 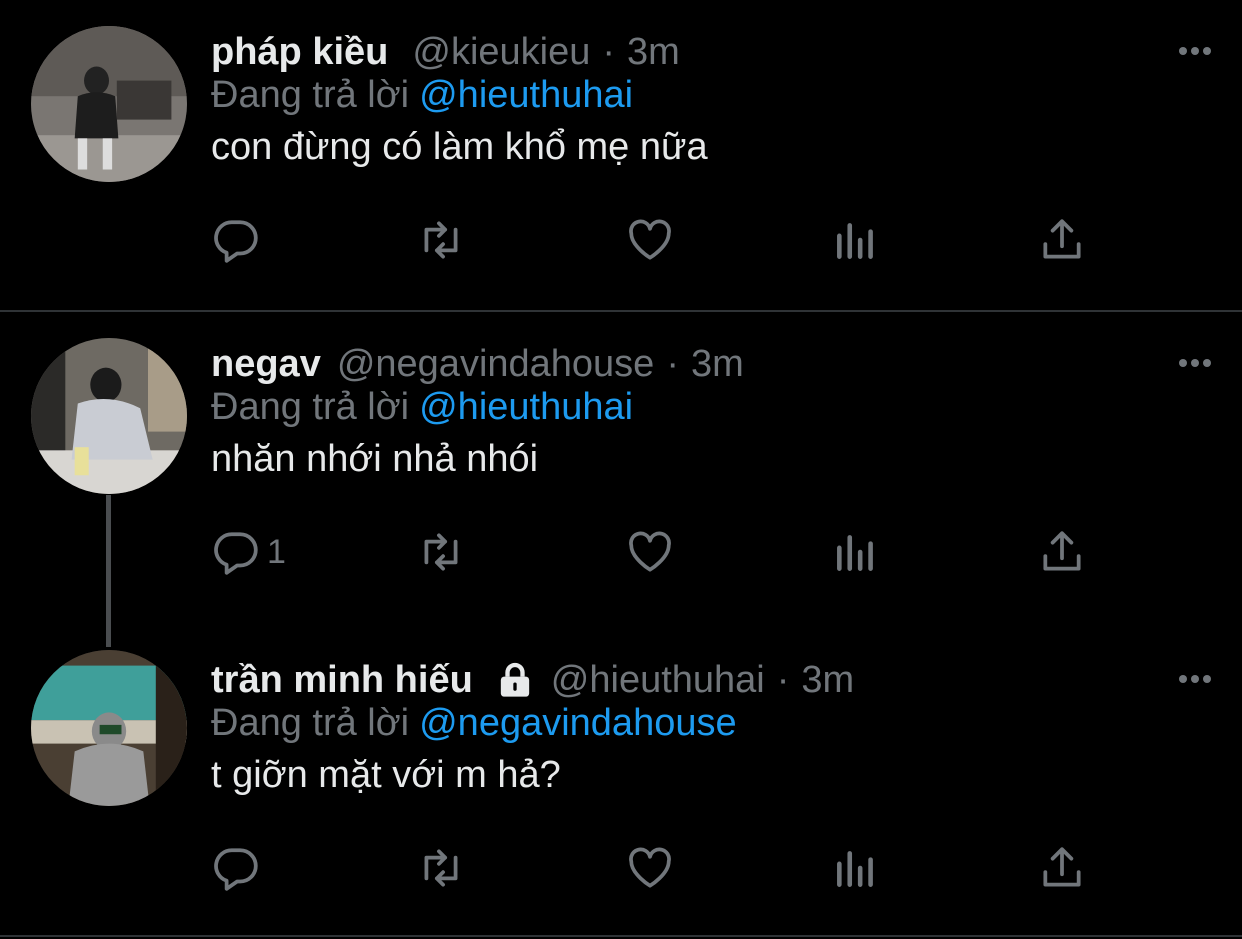 I want to click on user-handle: @negavindahouse, so click(x=496, y=364).